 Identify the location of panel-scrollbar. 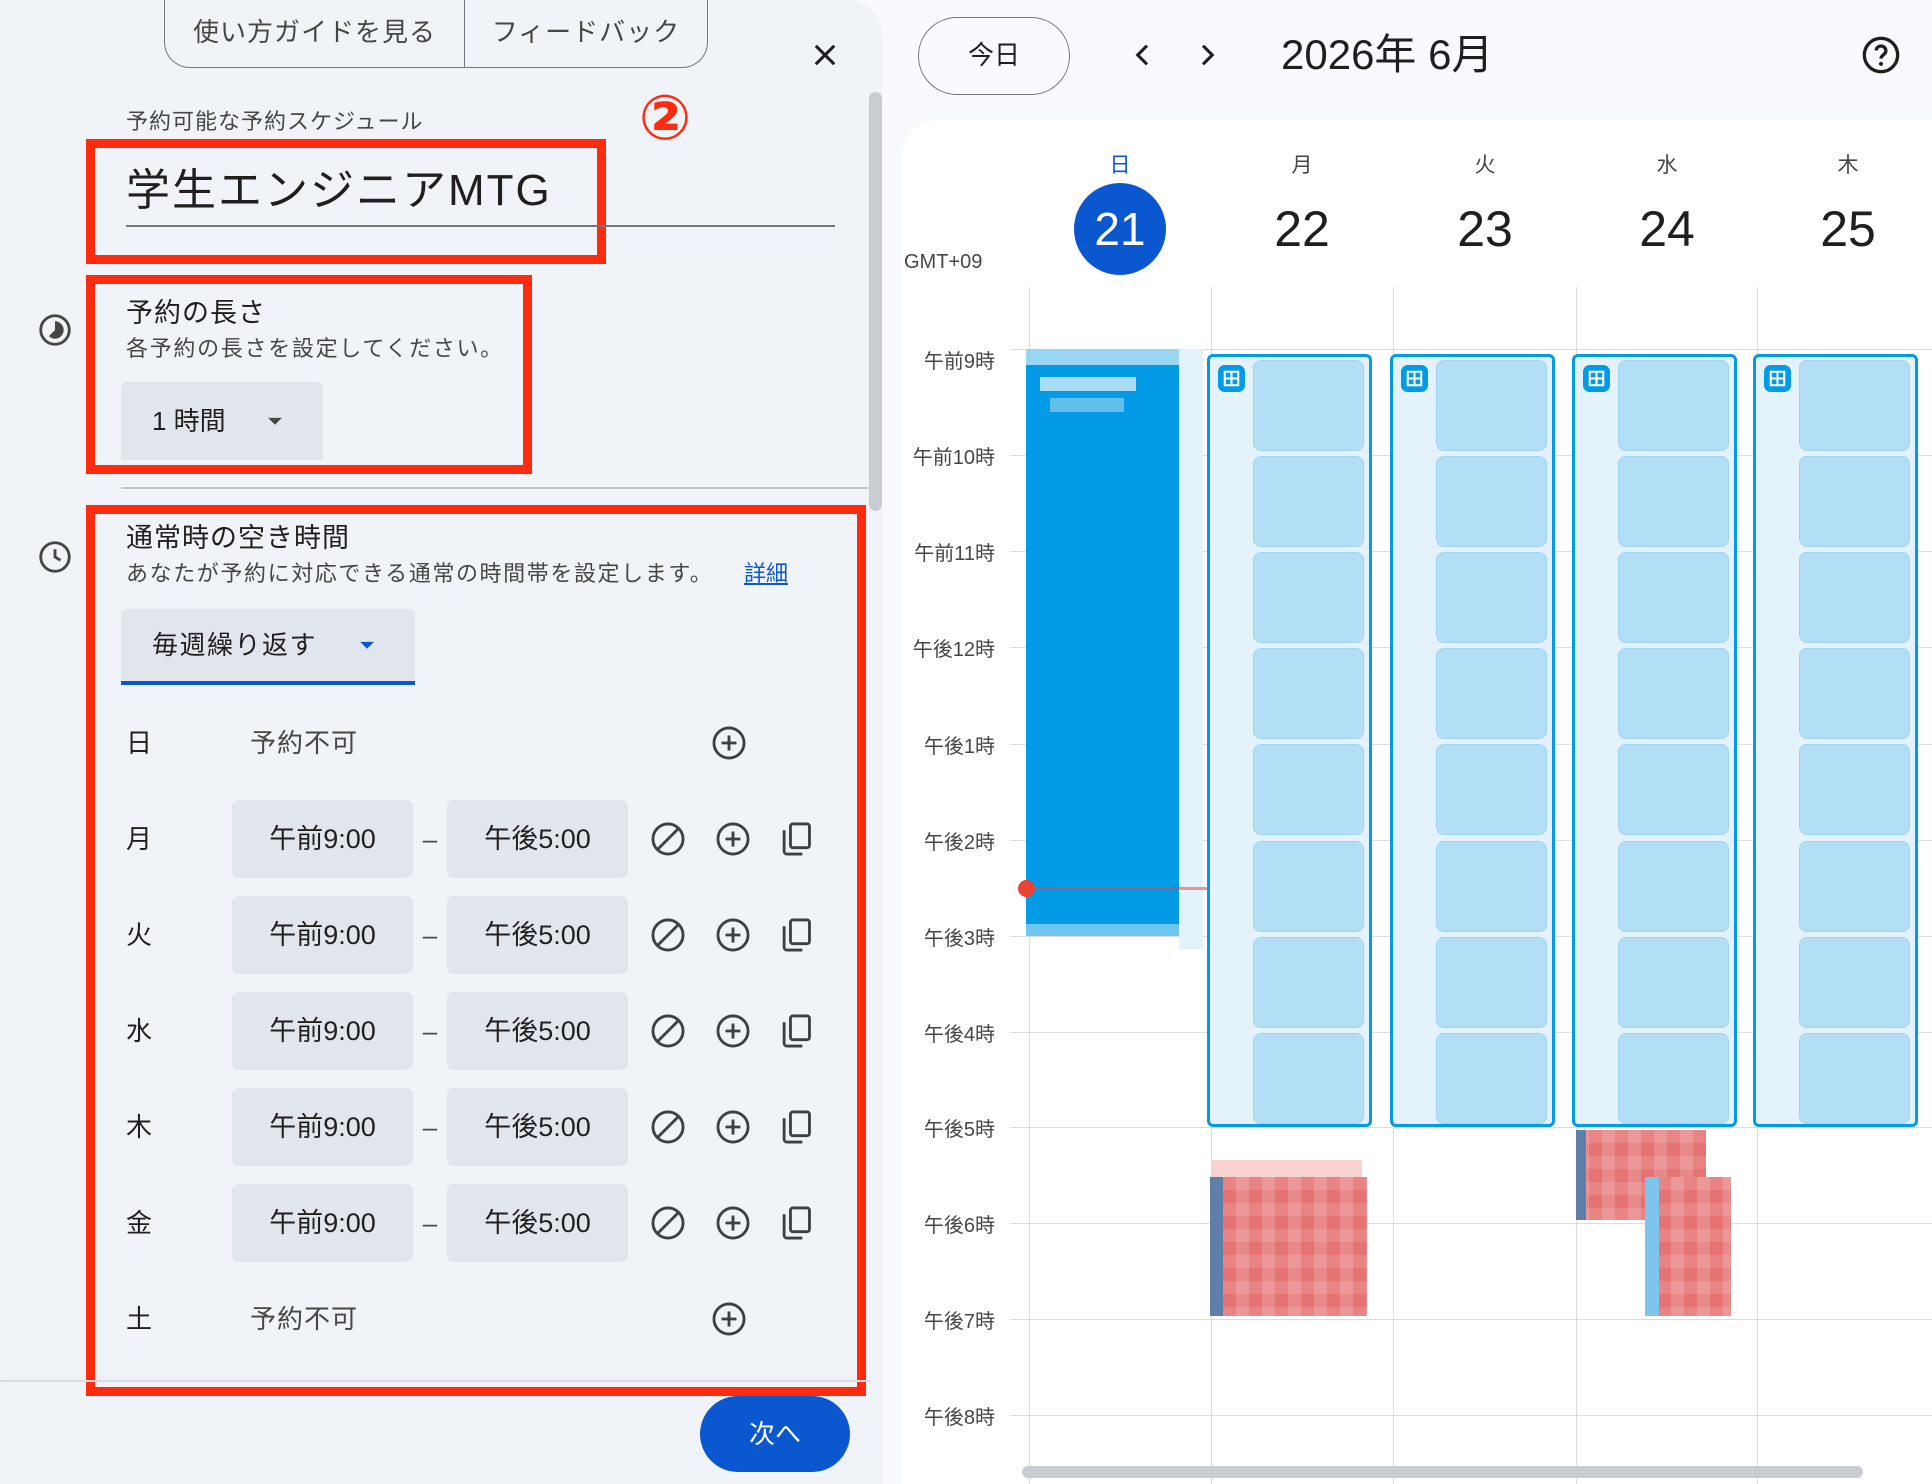
(875, 301).